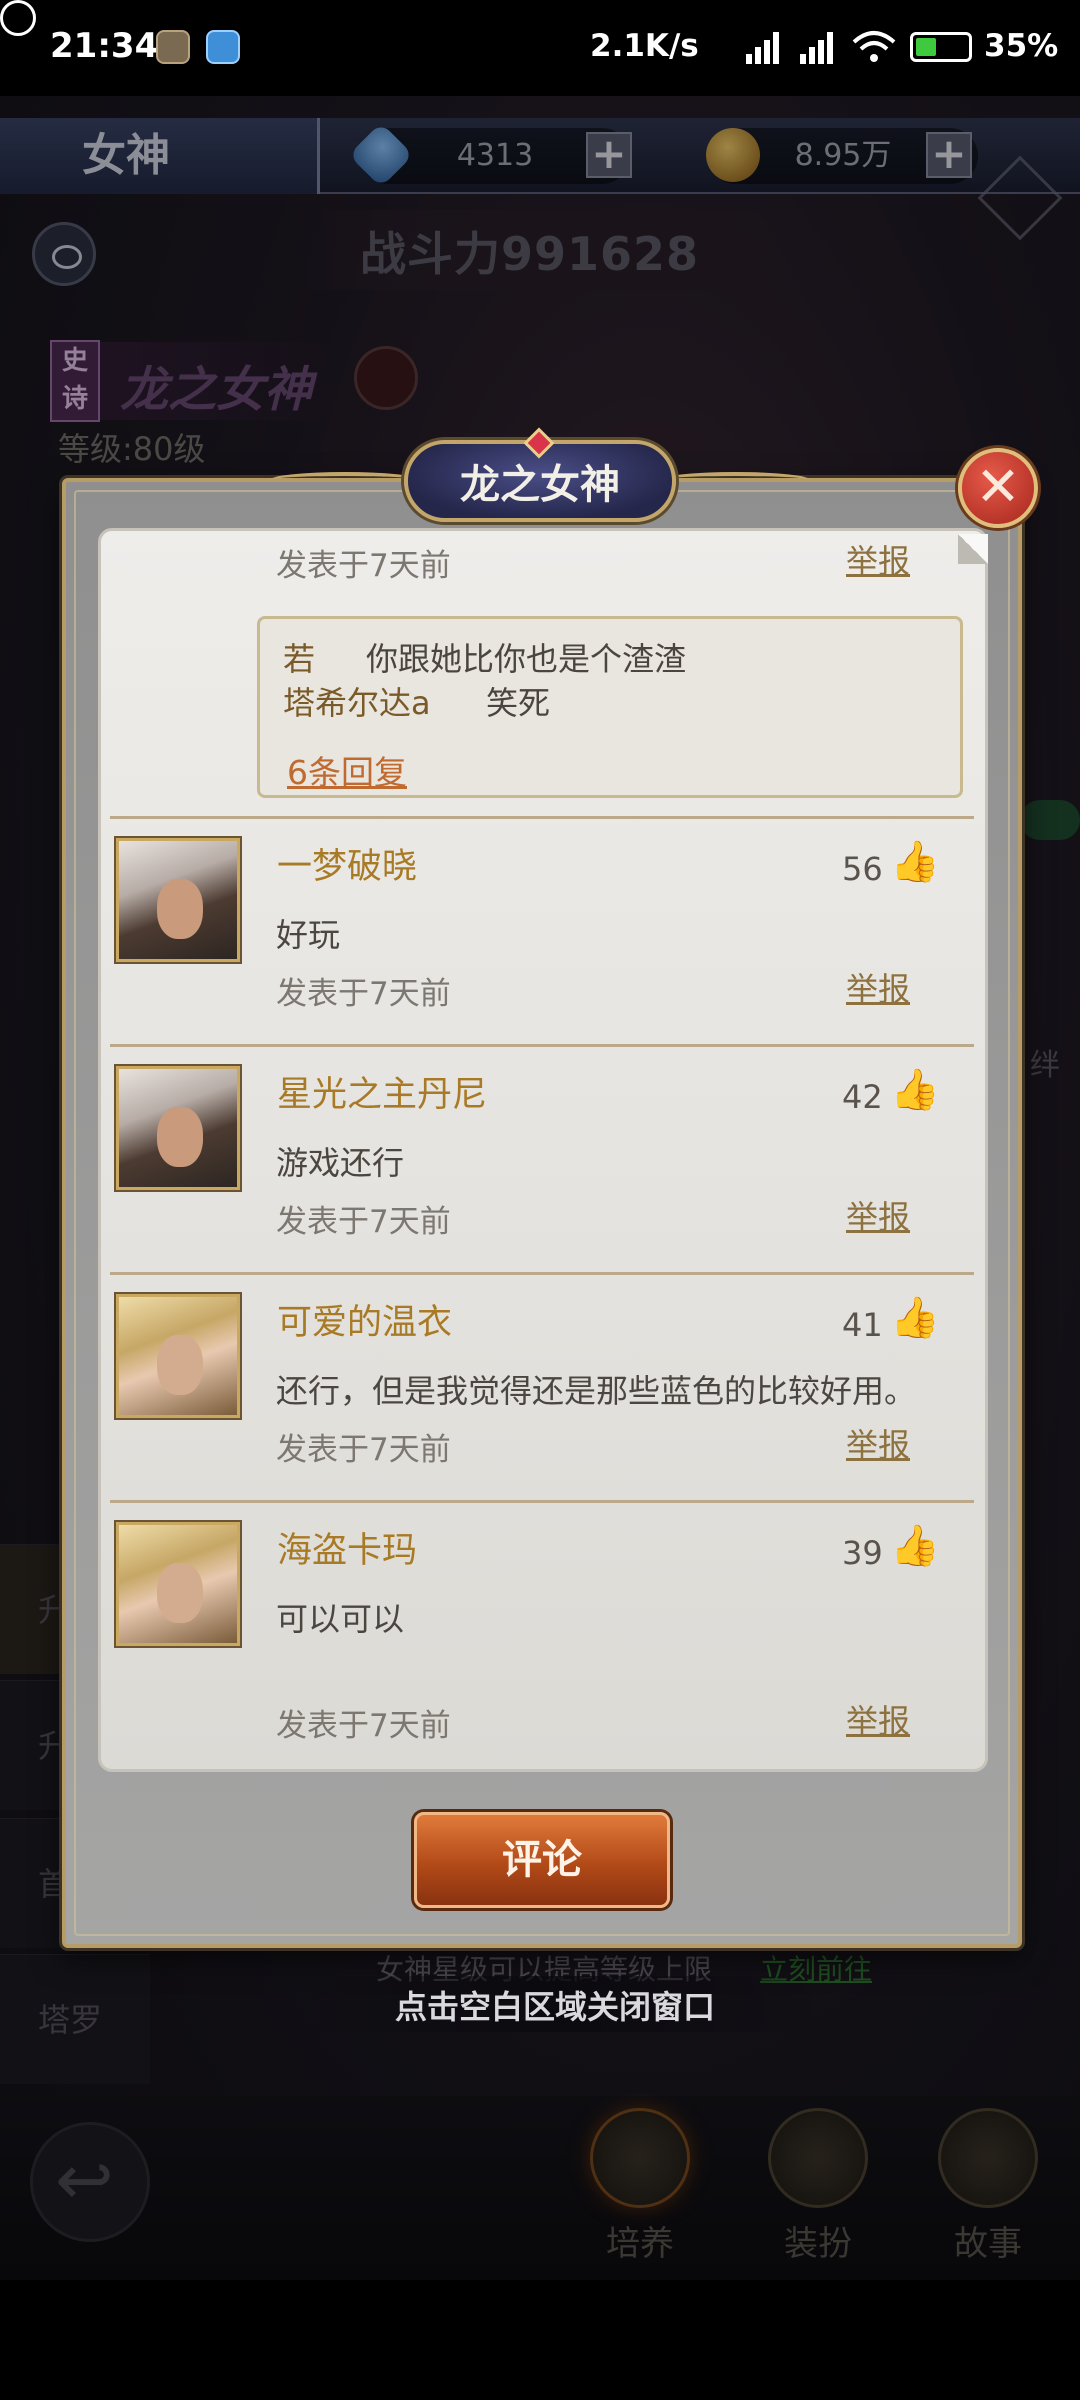 The image size is (1080, 2400). Describe the element at coordinates (340, 1163) in the screenshot. I see `comment-text: 游戏还行` at that location.